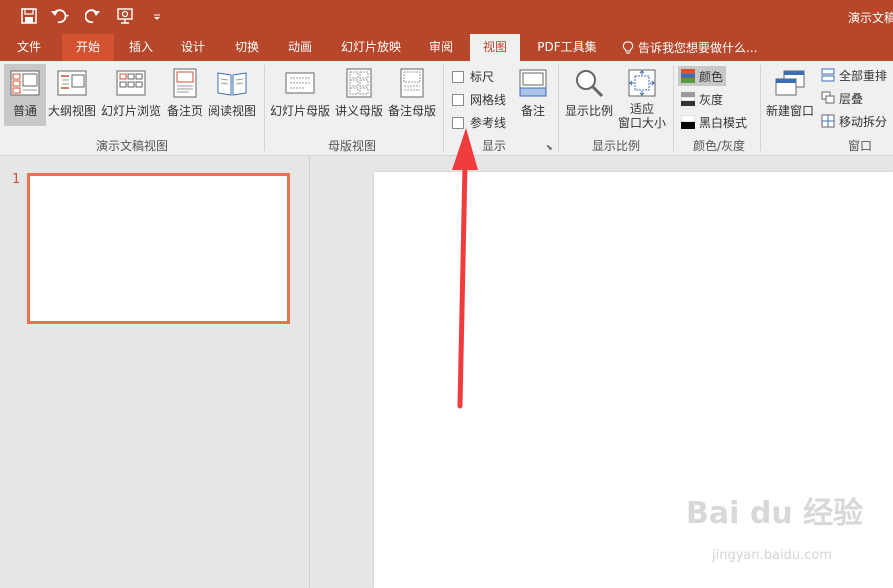 Image resolution: width=893 pixels, height=588 pixels. Describe the element at coordinates (711, 76) in the screenshot. I see `color-label: 颜色` at that location.